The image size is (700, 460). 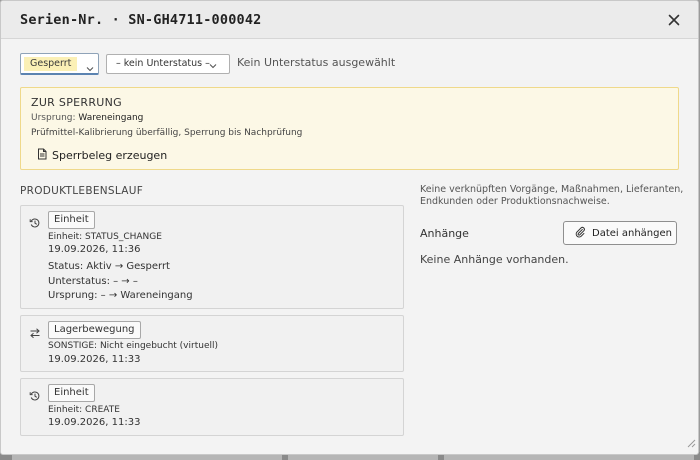 What do you see at coordinates (111, 118) in the screenshot?
I see `lock-origin-value: Wareneingang` at bounding box center [111, 118].